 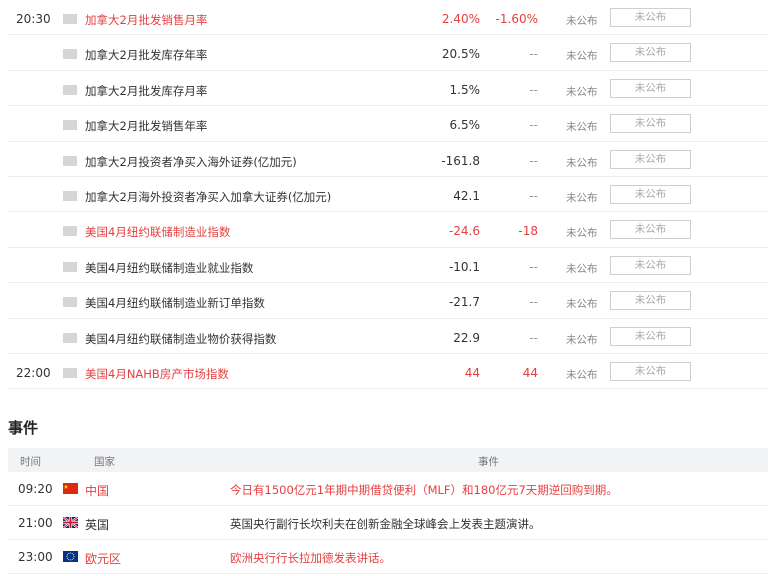 What do you see at coordinates (388, 460) in the screenshot?
I see `events-table-header: 时间 国家 事件` at bounding box center [388, 460].